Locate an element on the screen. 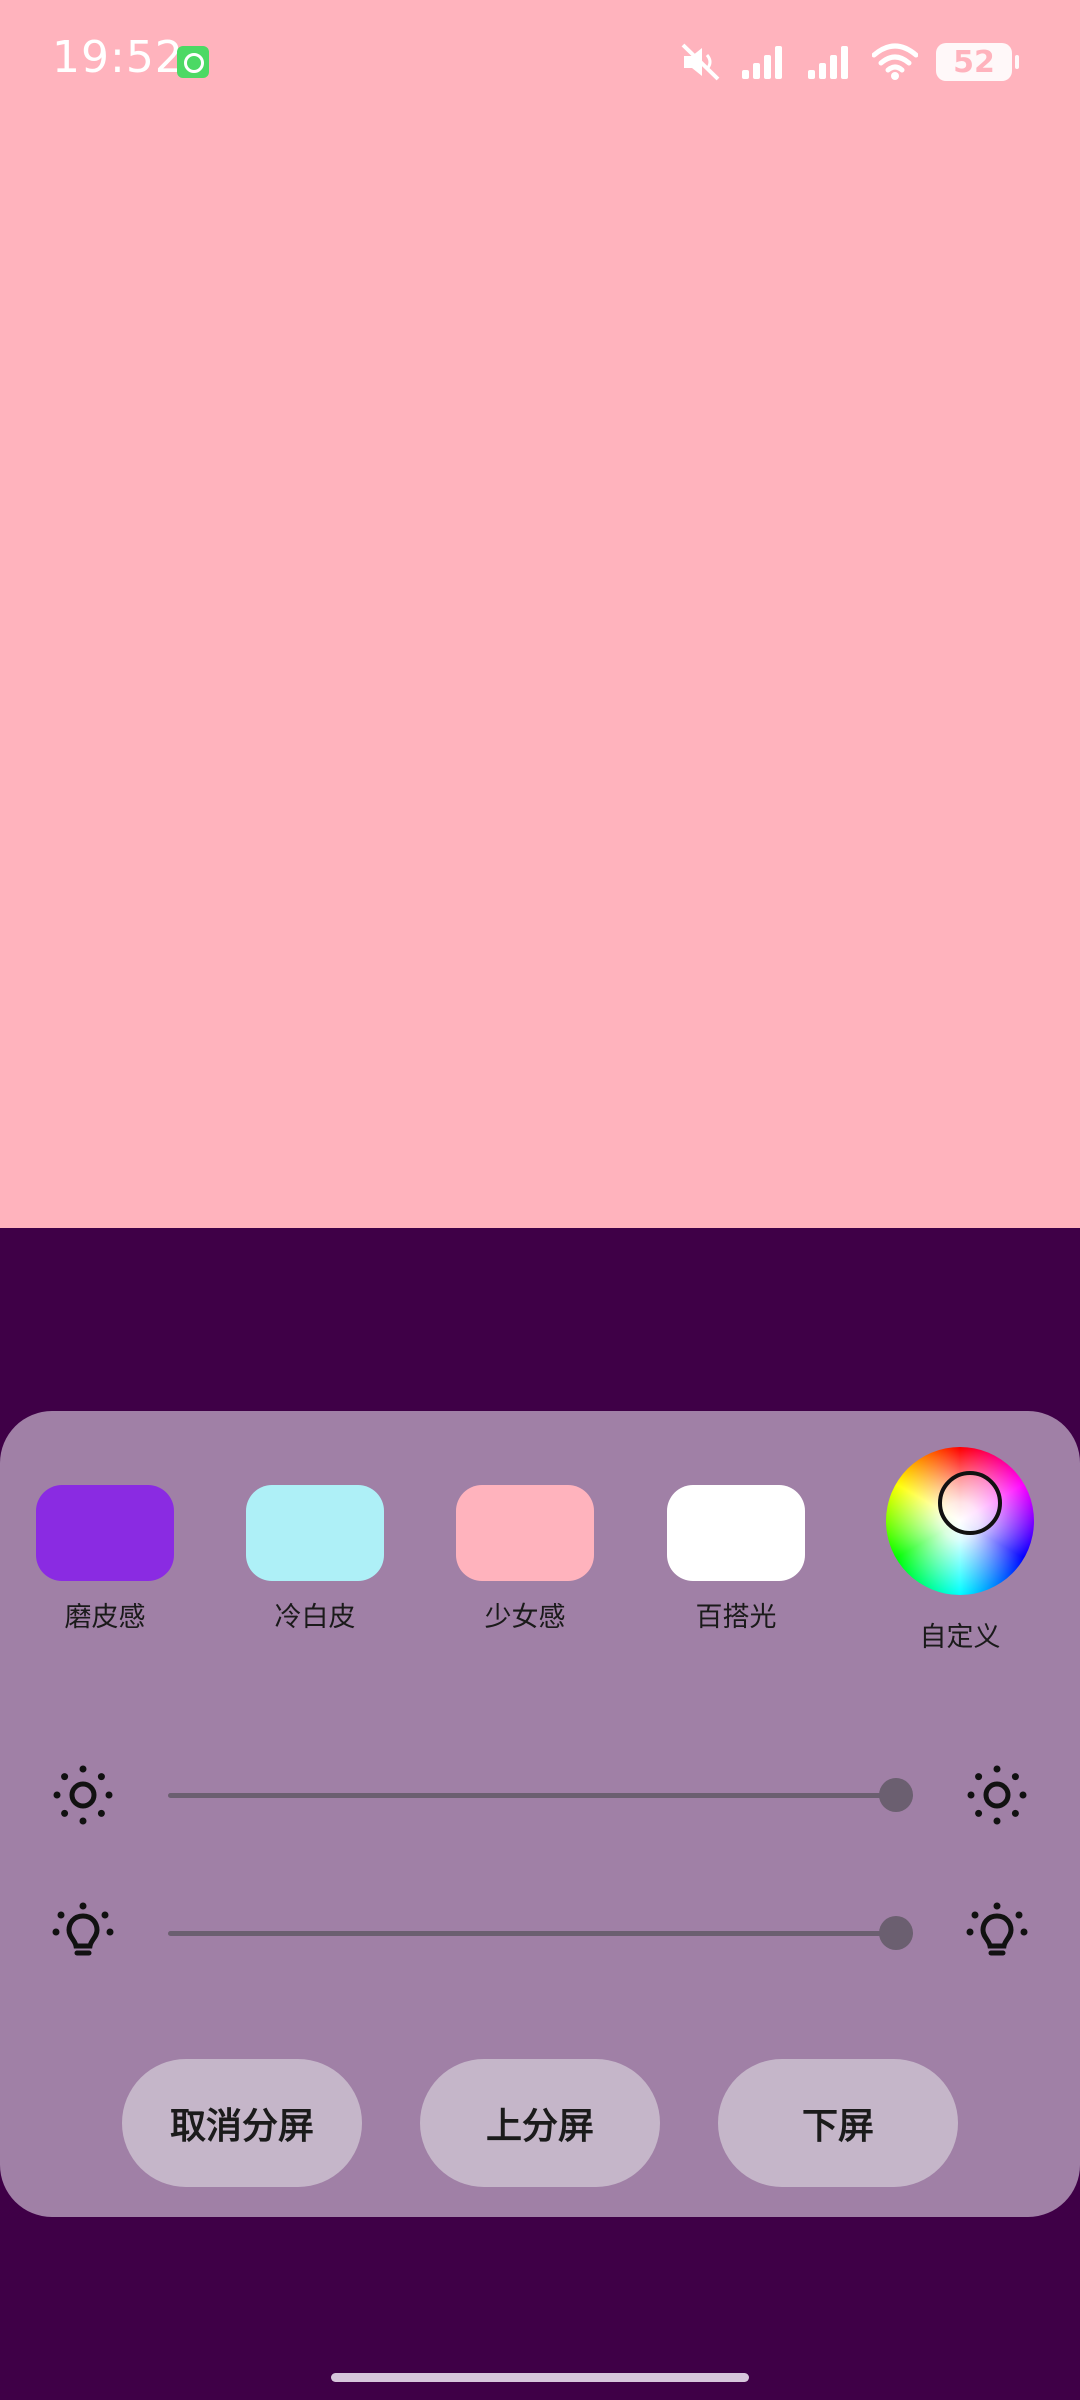 This screenshot has height=2400, width=1080. brightness-slider-track is located at coordinates (540, 1795).